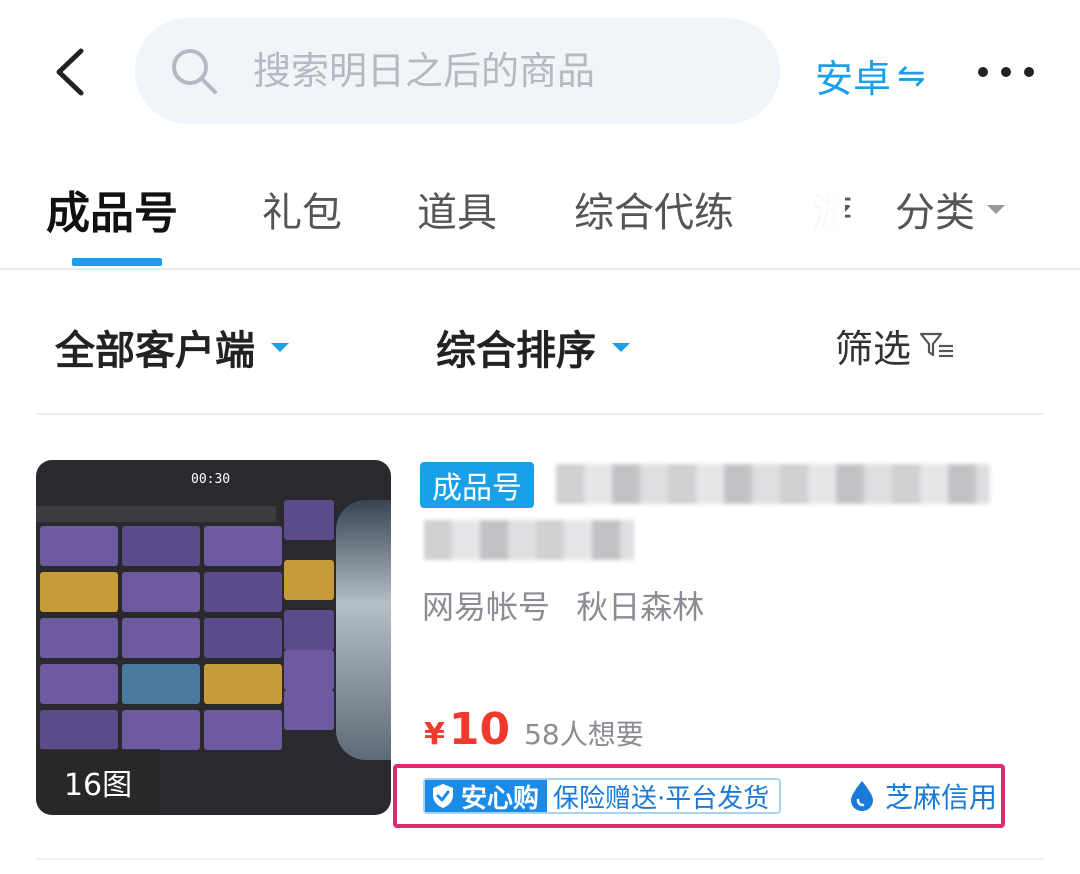 This screenshot has height=874, width=1080. Describe the element at coordinates (516, 351) in the screenshot. I see `sort-filter-label: 综合排序` at that location.